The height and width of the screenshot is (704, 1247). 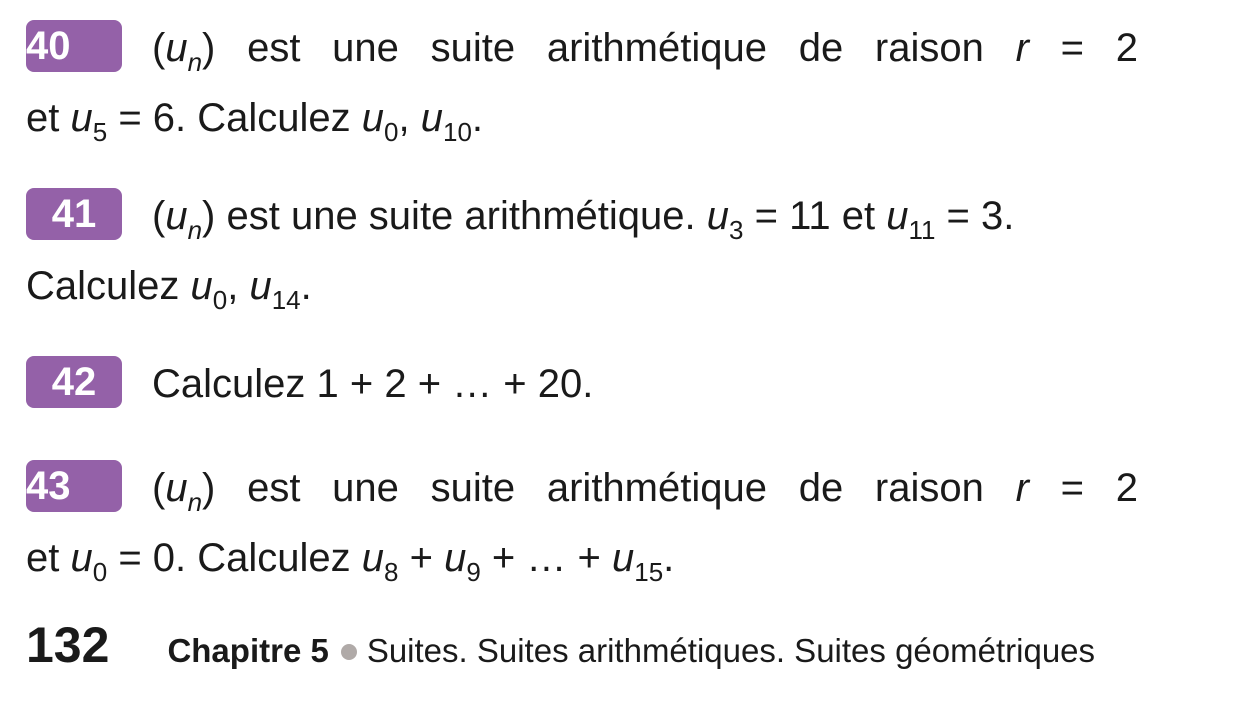 What do you see at coordinates (74, 46) in the screenshot?
I see `exercise-number-badge: 40` at bounding box center [74, 46].